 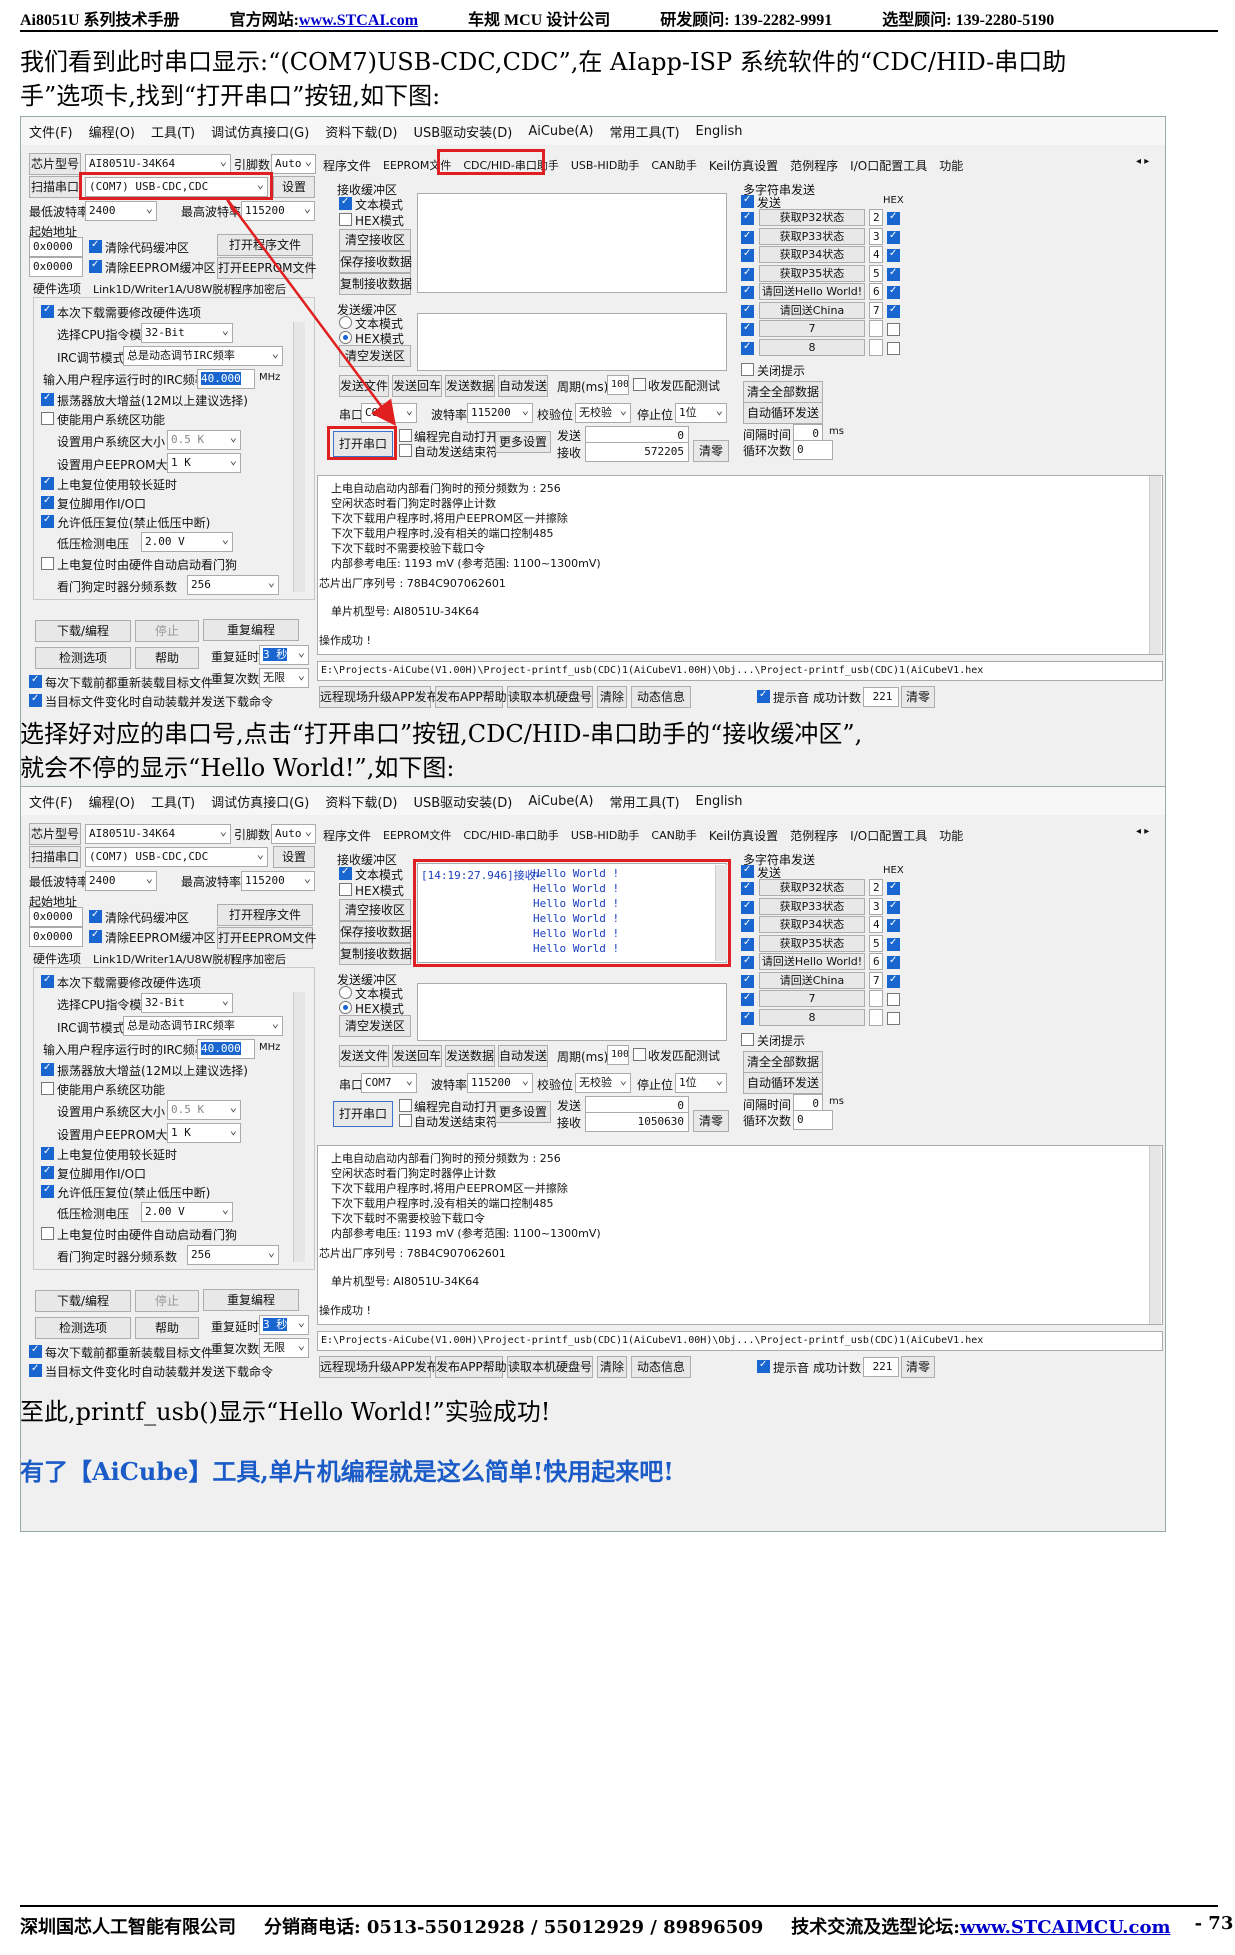 What do you see at coordinates (347, 165) in the screenshot?
I see `tab-program-file: 程序文件` at bounding box center [347, 165].